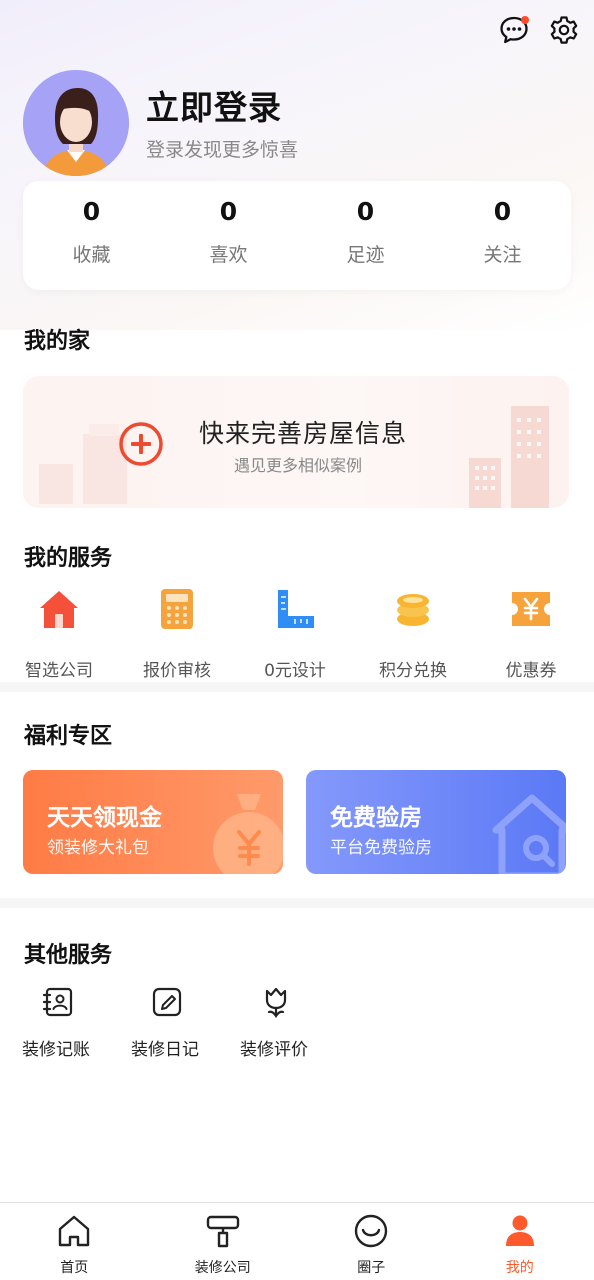 Image resolution: width=594 pixels, height=1280 pixels. Describe the element at coordinates (365, 255) in the screenshot. I see `stat-label: 足迹` at that location.